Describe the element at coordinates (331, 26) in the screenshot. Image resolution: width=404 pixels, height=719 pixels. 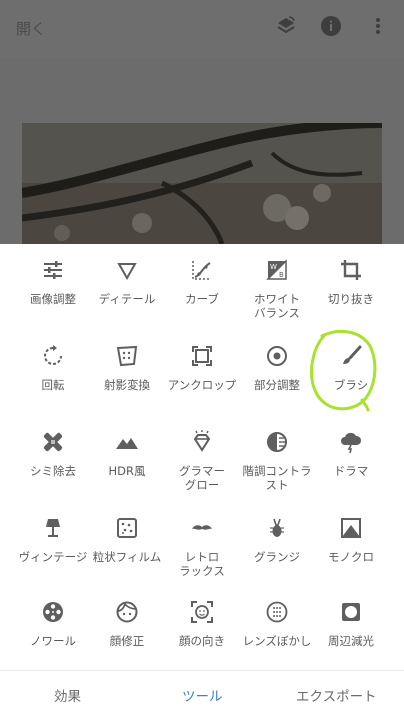
I see `info-icon` at that location.